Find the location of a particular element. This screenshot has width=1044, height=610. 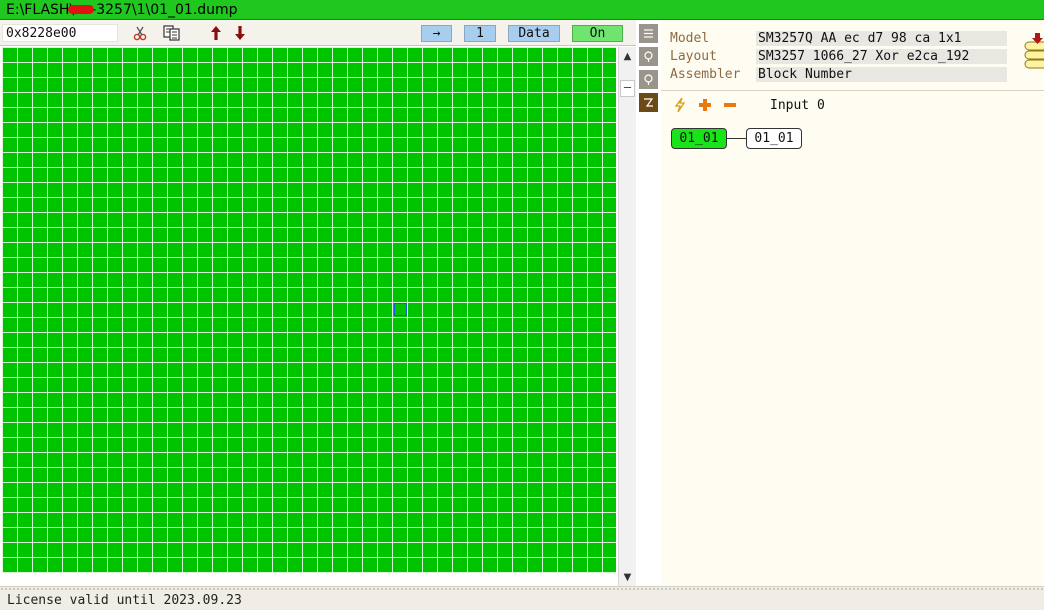

data-button: Data is located at coordinates (534, 33).